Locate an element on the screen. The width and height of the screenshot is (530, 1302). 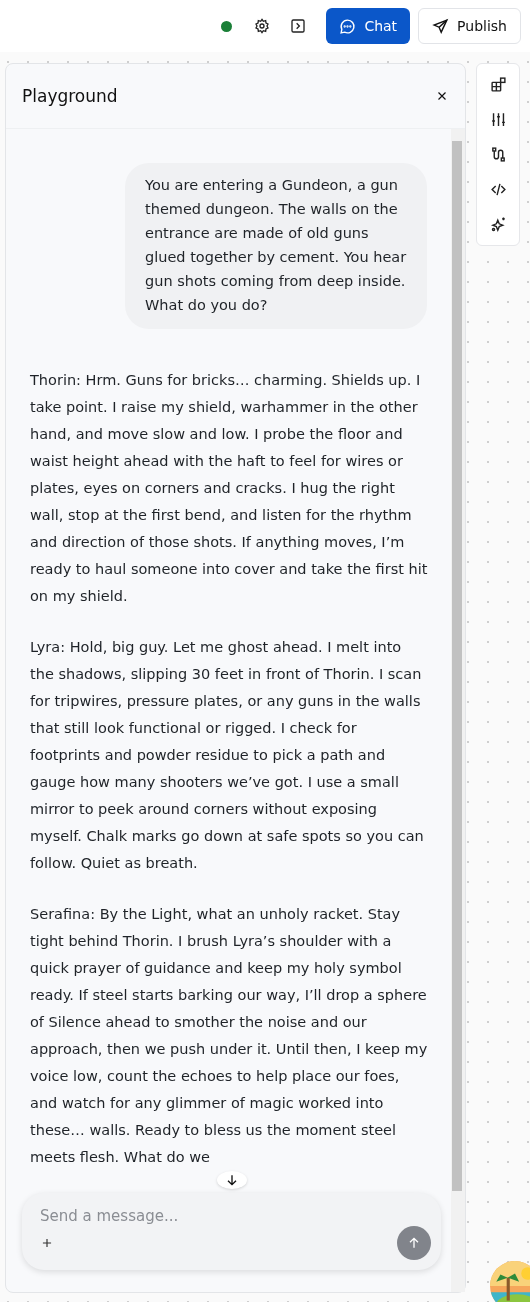
publish-button: Publish is located at coordinates (469, 26).